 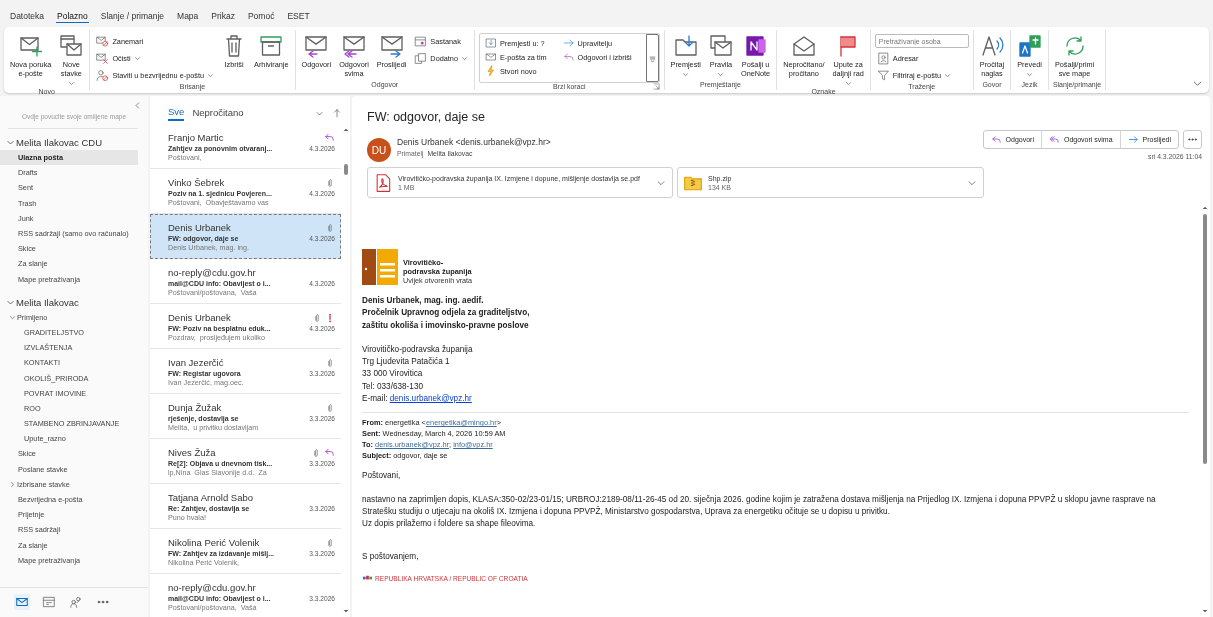 I want to click on forward-arrow-icon, so click(x=1133, y=139).